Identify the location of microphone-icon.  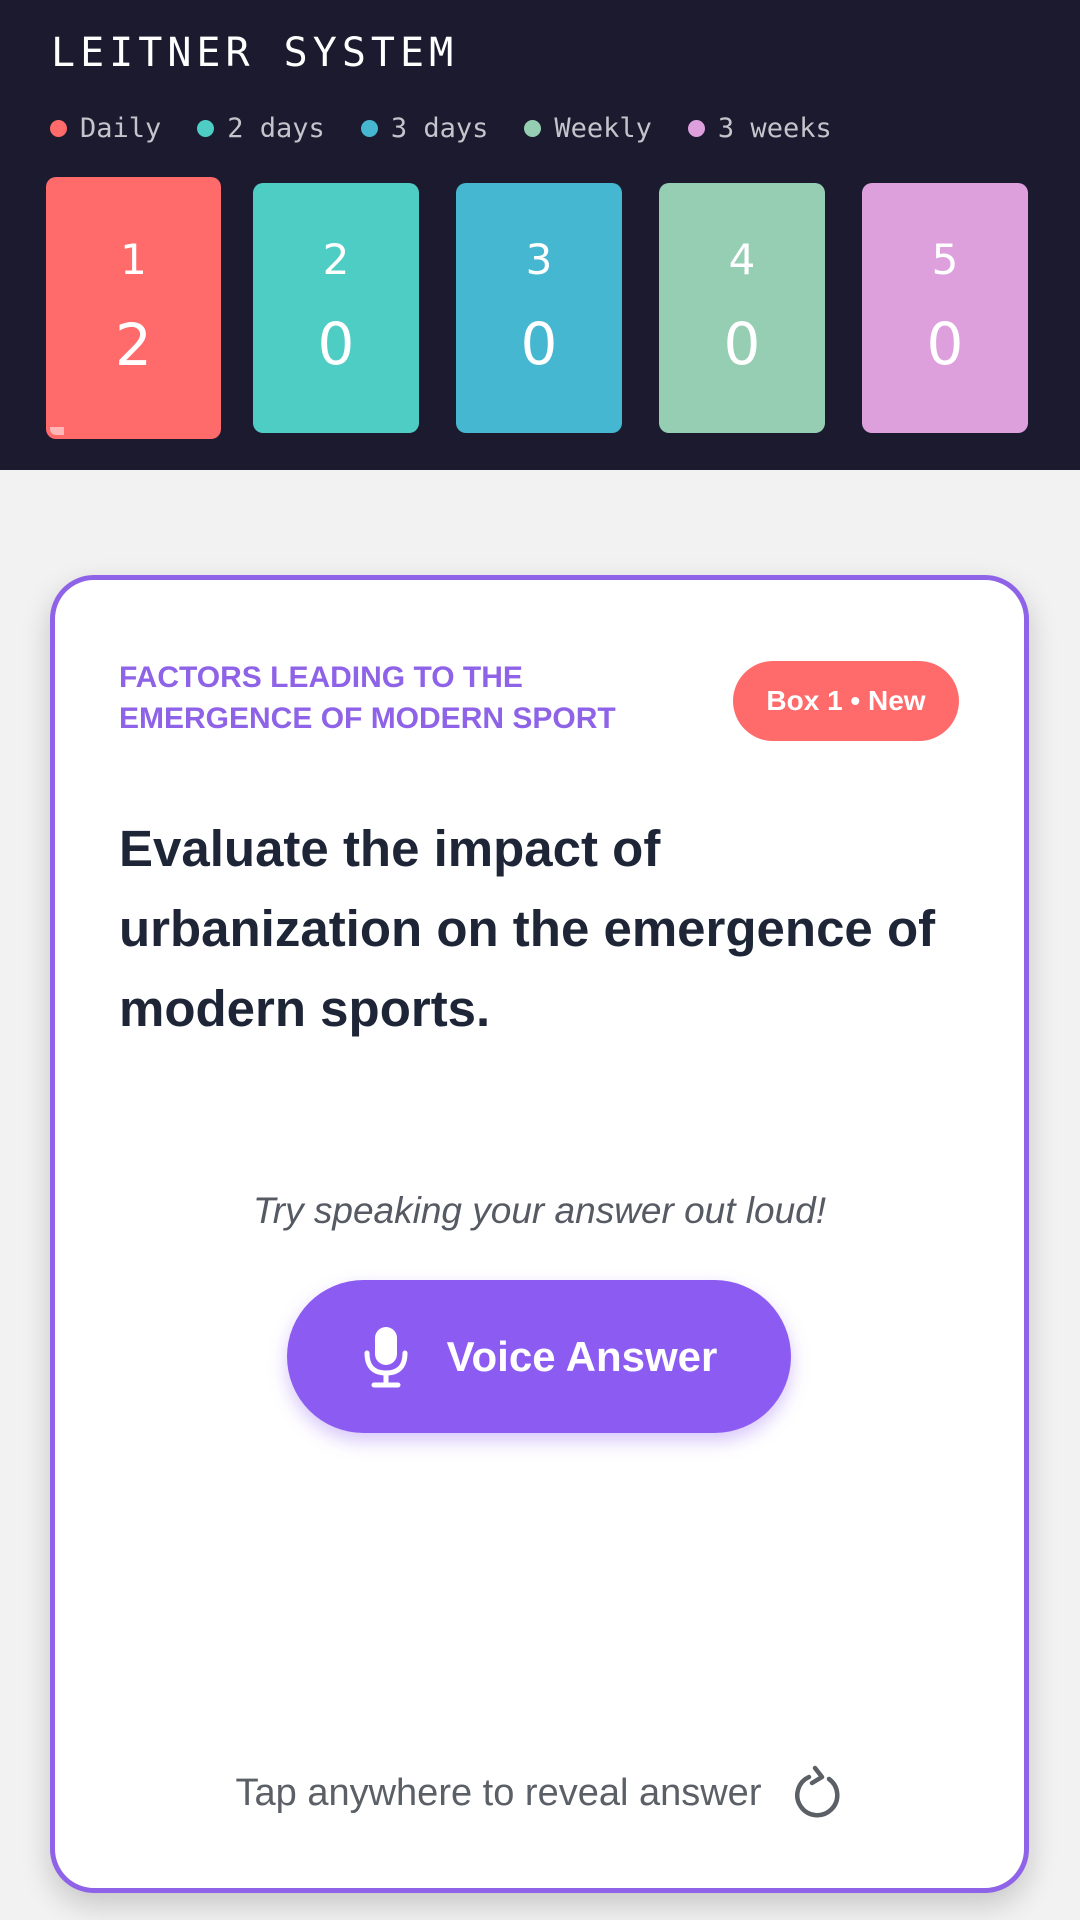
(386, 1356).